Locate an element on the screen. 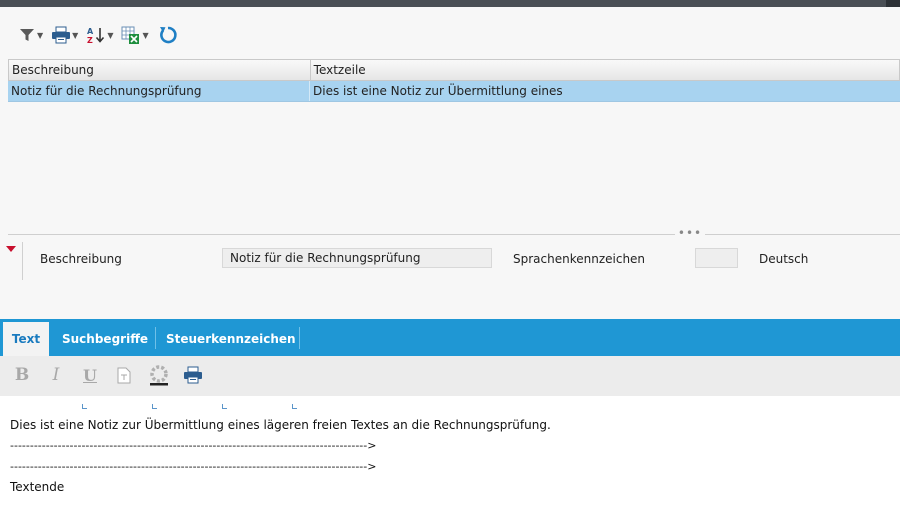  format-button is located at coordinates (124, 375).